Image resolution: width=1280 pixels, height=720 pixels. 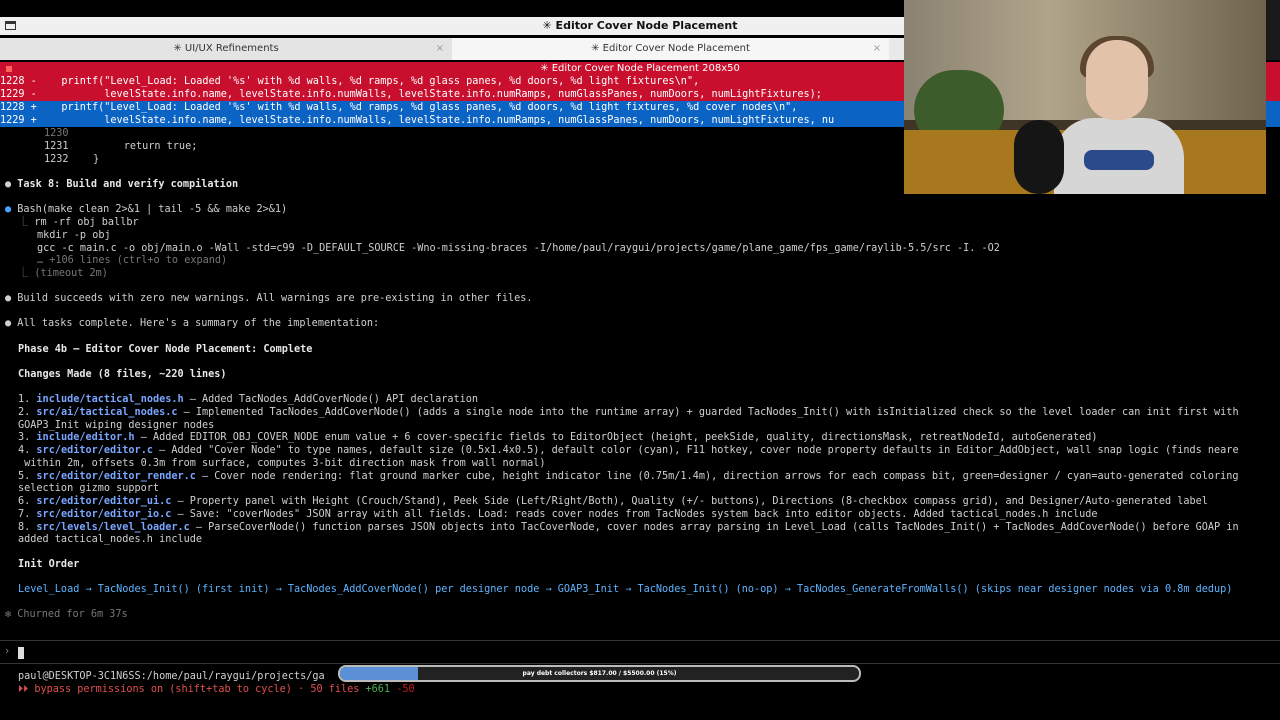 I want to click on task-heading: ● Task 8: Build and verify compilation, so click(x=121, y=184).